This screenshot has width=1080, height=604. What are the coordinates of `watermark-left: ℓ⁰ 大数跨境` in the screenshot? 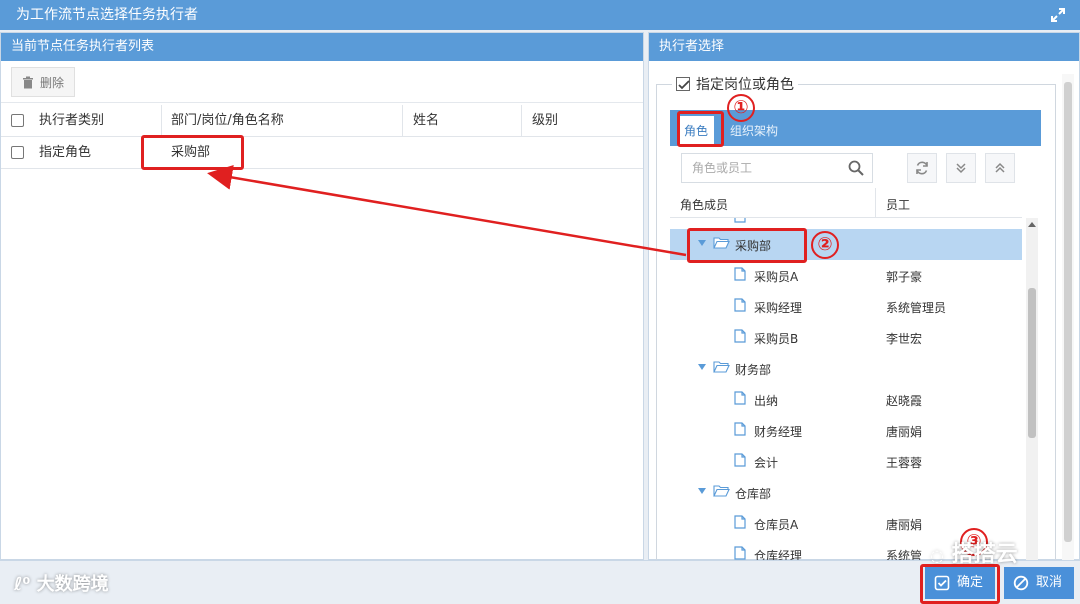 It's located at (61, 583).